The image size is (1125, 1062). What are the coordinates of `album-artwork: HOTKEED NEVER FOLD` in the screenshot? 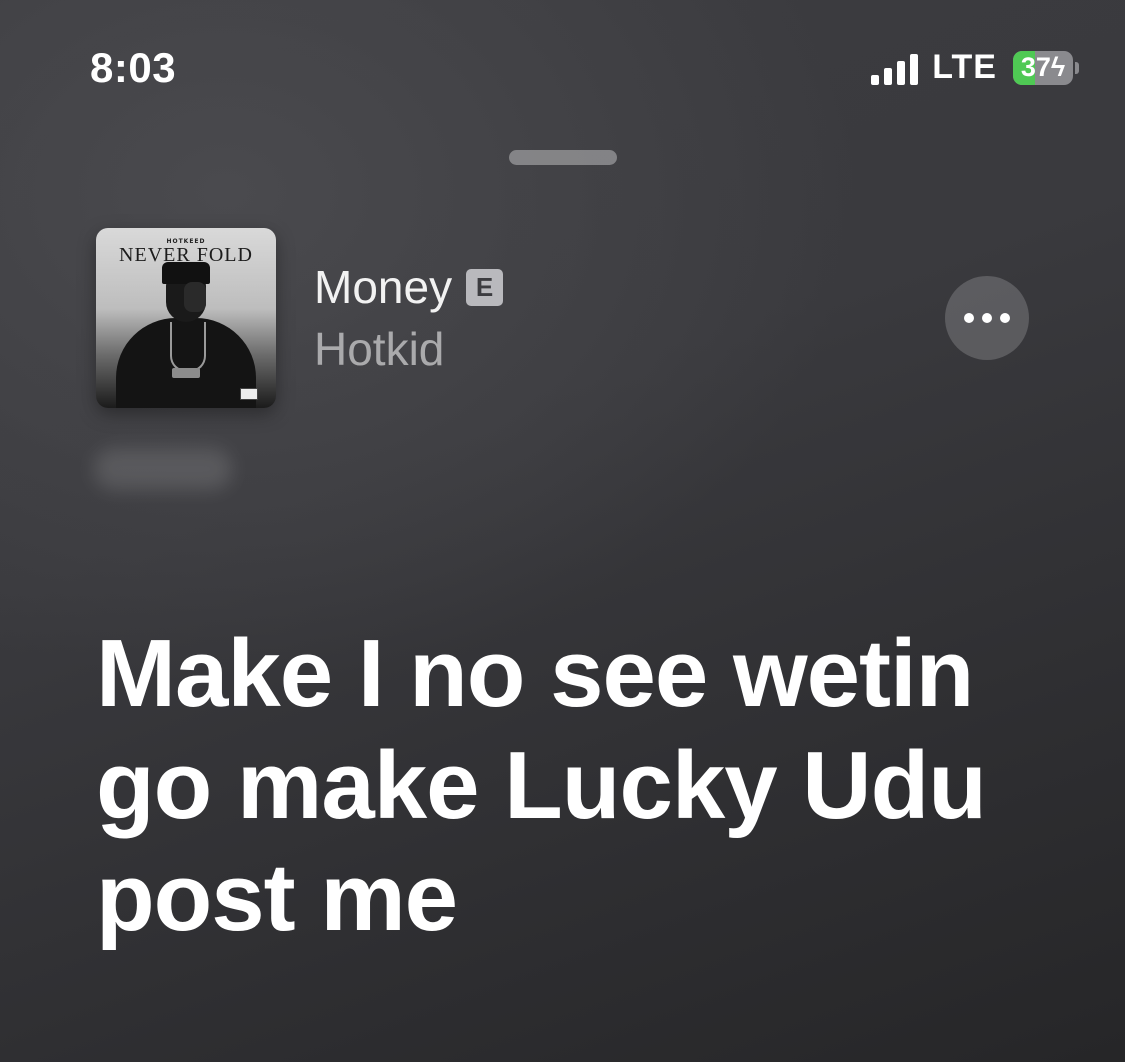 It's located at (186, 318).